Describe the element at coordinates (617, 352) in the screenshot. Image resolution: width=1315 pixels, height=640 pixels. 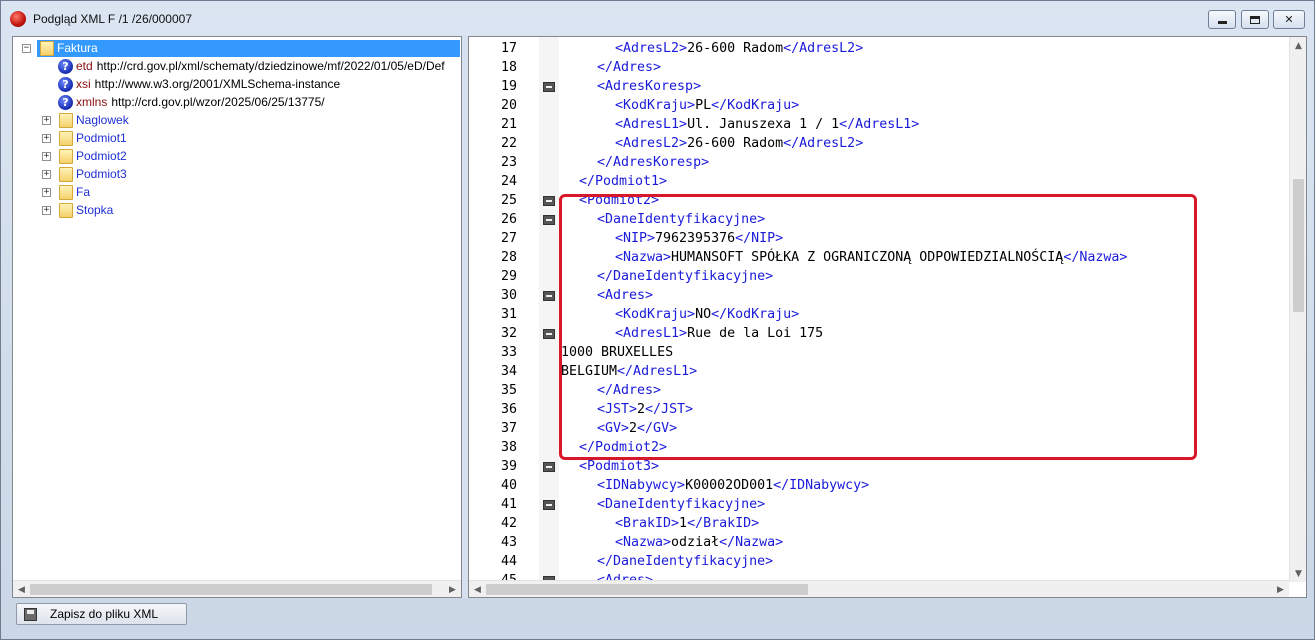
I see `code-text: 1000 BRUXELLES` at that location.